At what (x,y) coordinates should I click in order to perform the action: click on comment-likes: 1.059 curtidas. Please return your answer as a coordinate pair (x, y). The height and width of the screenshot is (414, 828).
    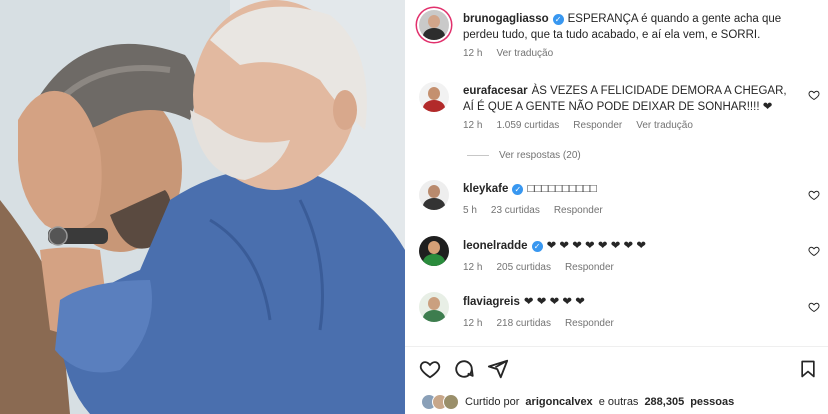
    Looking at the image, I should click on (527, 125).